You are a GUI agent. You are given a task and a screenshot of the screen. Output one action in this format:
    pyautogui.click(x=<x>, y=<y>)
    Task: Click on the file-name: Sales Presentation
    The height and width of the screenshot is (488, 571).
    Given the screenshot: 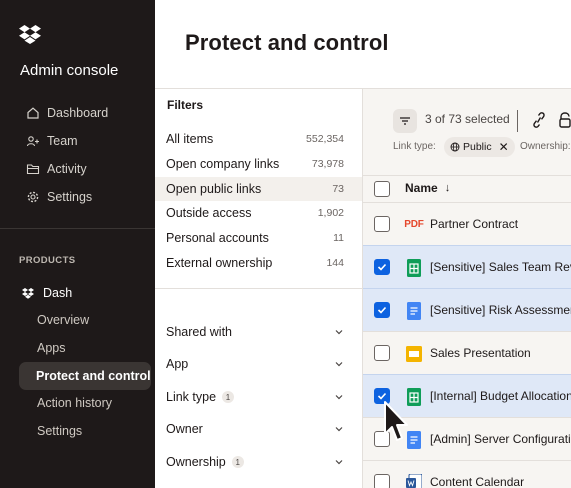 What is the action you would take?
    pyautogui.click(x=480, y=353)
    